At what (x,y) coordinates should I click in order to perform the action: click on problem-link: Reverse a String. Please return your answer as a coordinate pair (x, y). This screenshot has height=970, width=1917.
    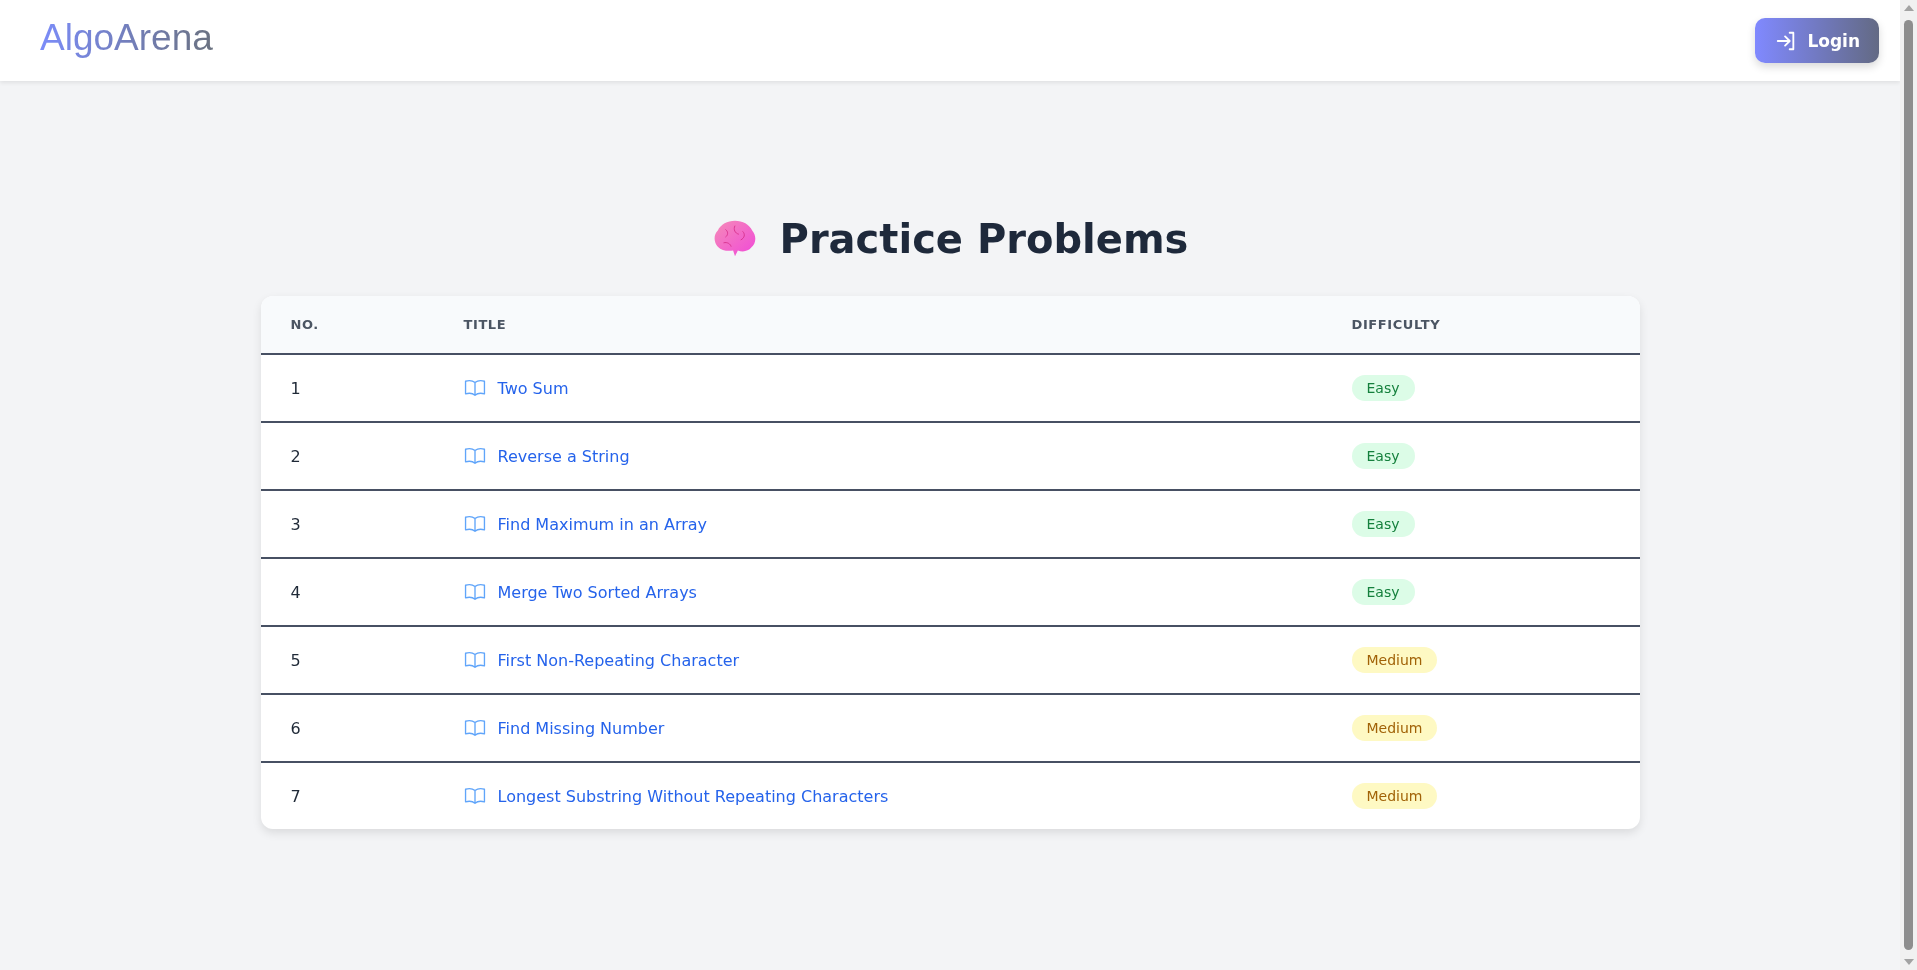
    Looking at the image, I should click on (563, 456).